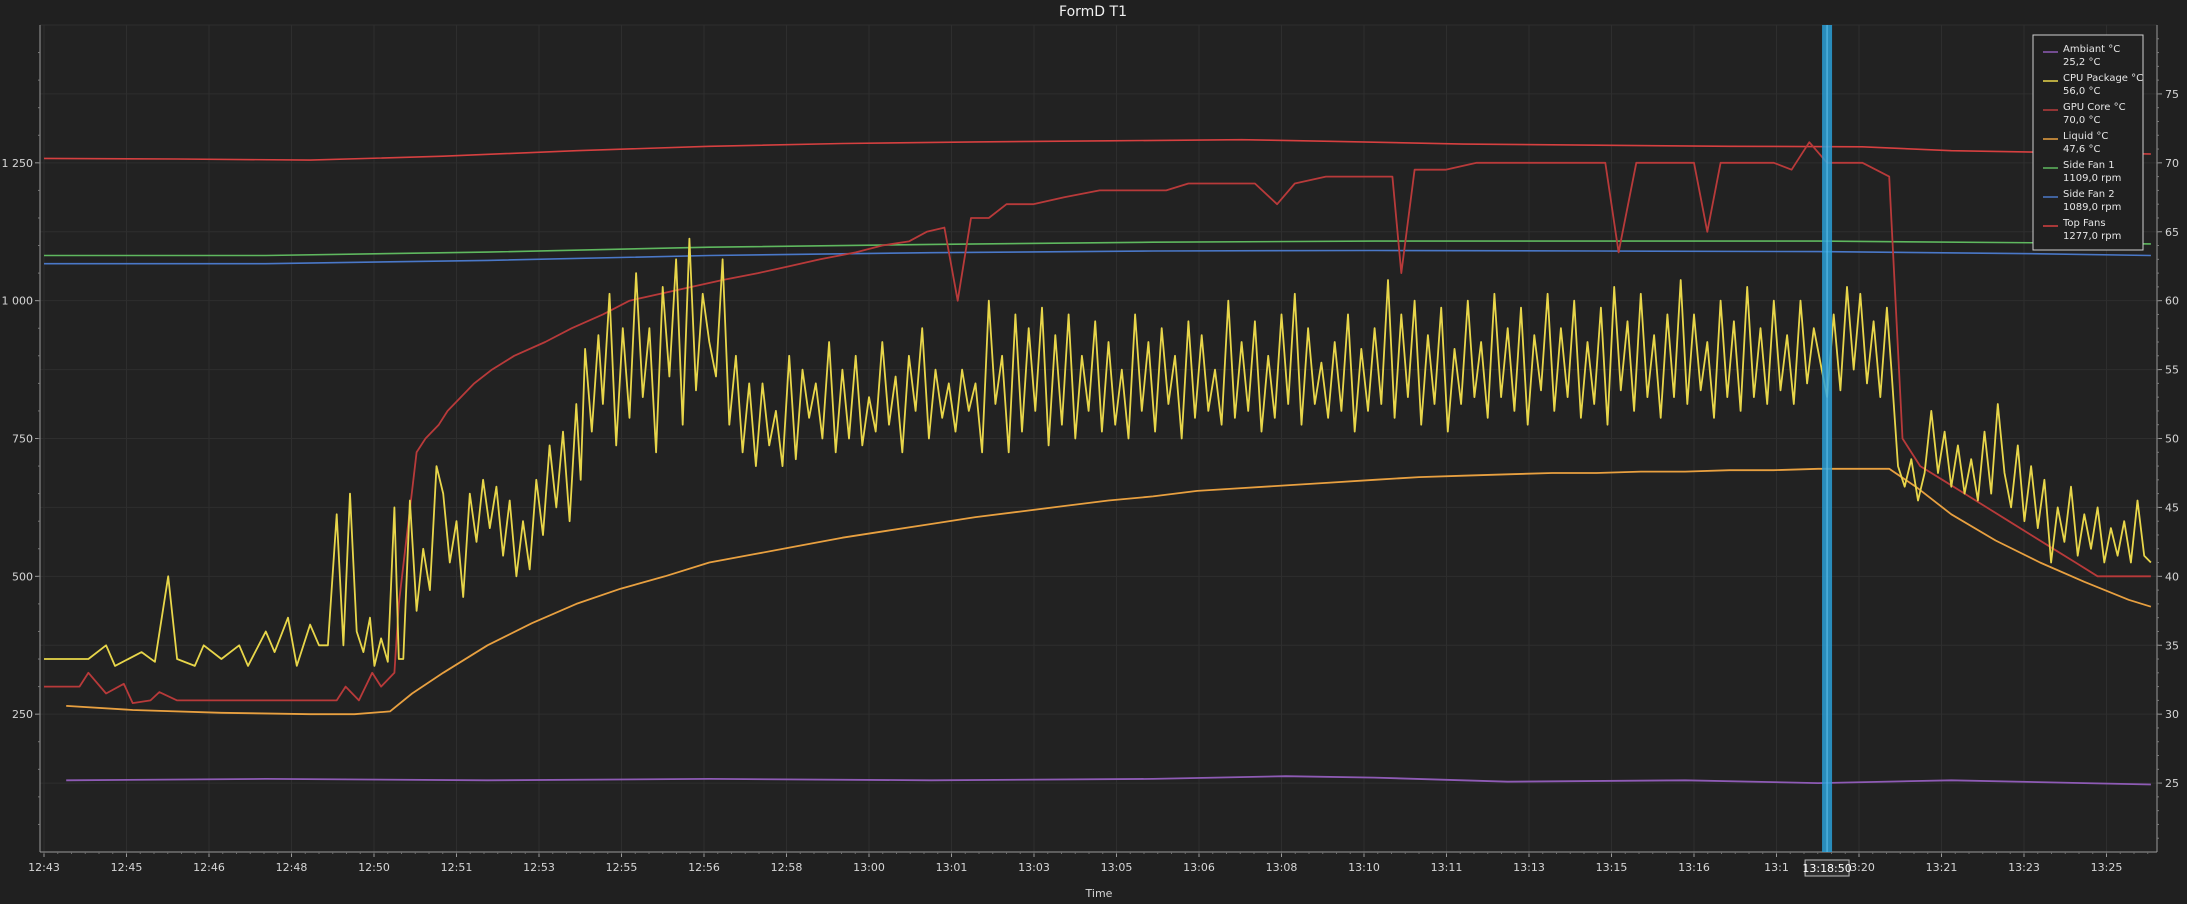  Describe the element at coordinates (1117, 867) in the screenshot. I see `x-axis-tick-label: 13:05` at that location.